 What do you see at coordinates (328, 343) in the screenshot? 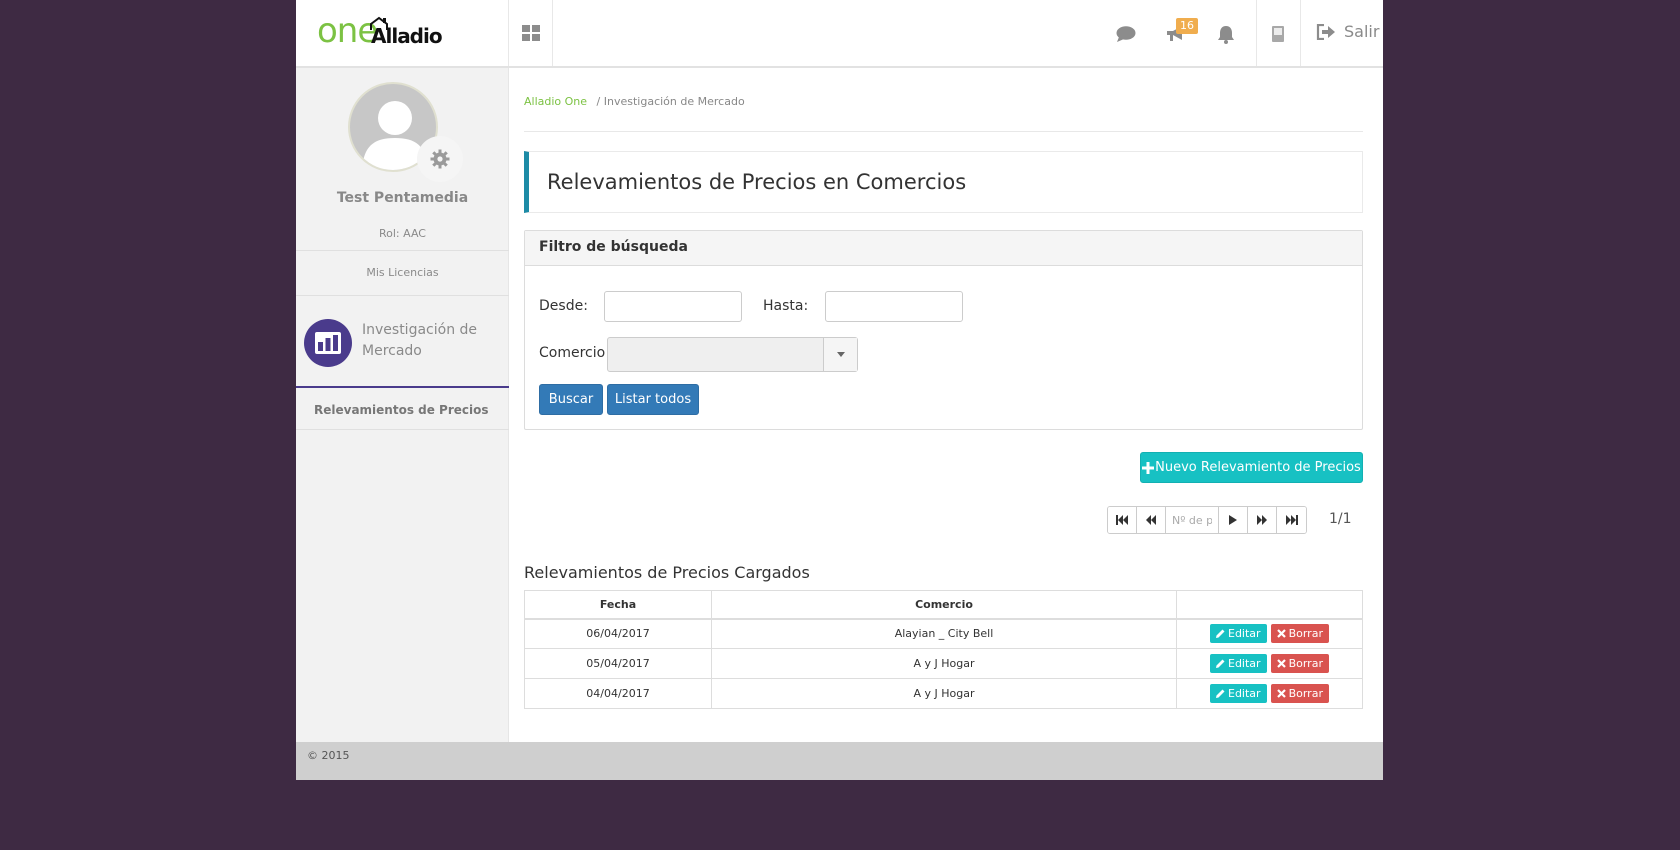
I see `bar-chart-icon` at bounding box center [328, 343].